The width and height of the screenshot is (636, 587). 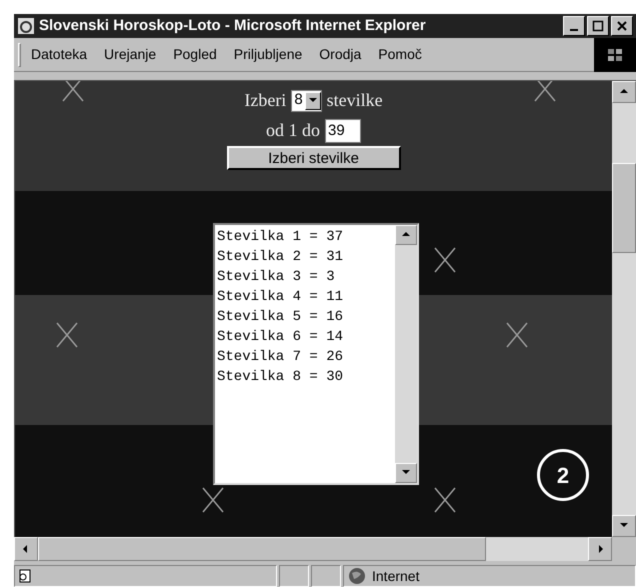 What do you see at coordinates (357, 576) in the screenshot?
I see `globe-icon` at bounding box center [357, 576].